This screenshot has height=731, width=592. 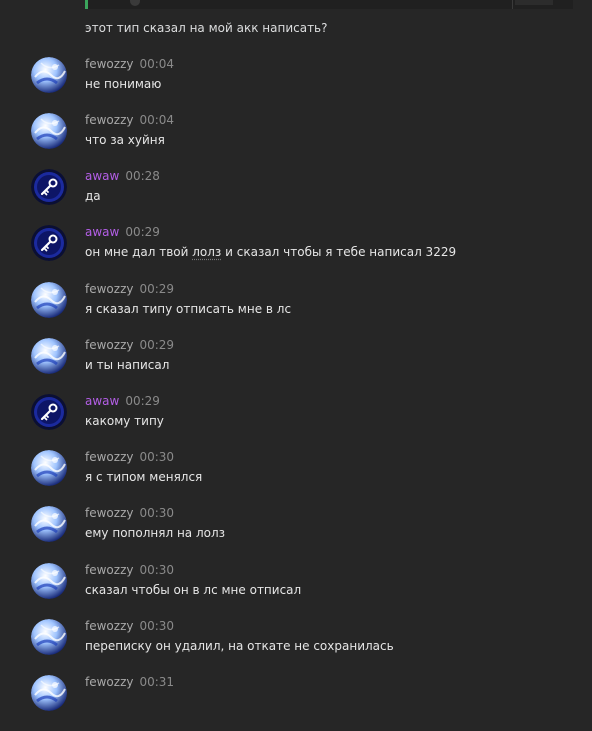 What do you see at coordinates (124, 421) in the screenshot?
I see `message-text: какому типу` at bounding box center [124, 421].